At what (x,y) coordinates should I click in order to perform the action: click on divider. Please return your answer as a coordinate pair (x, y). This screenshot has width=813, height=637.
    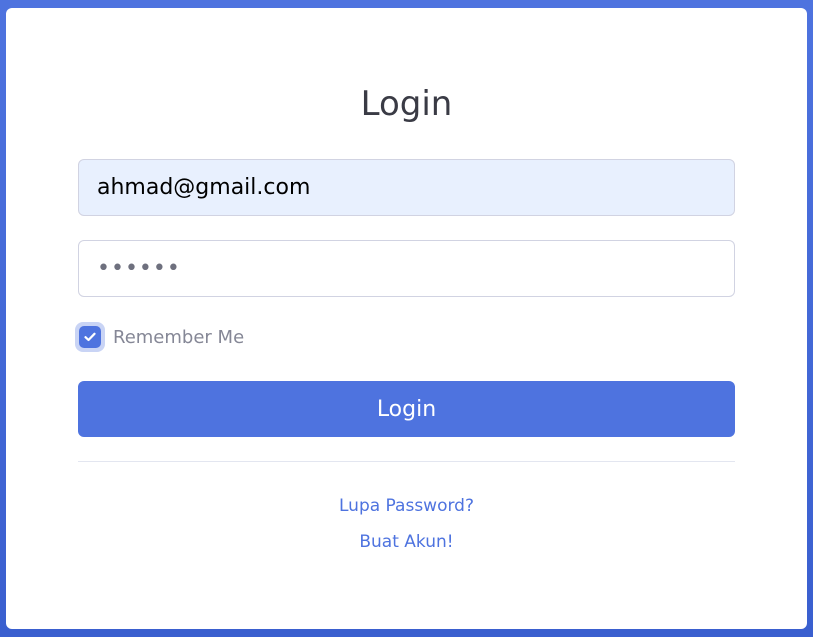
    Looking at the image, I should click on (406, 461).